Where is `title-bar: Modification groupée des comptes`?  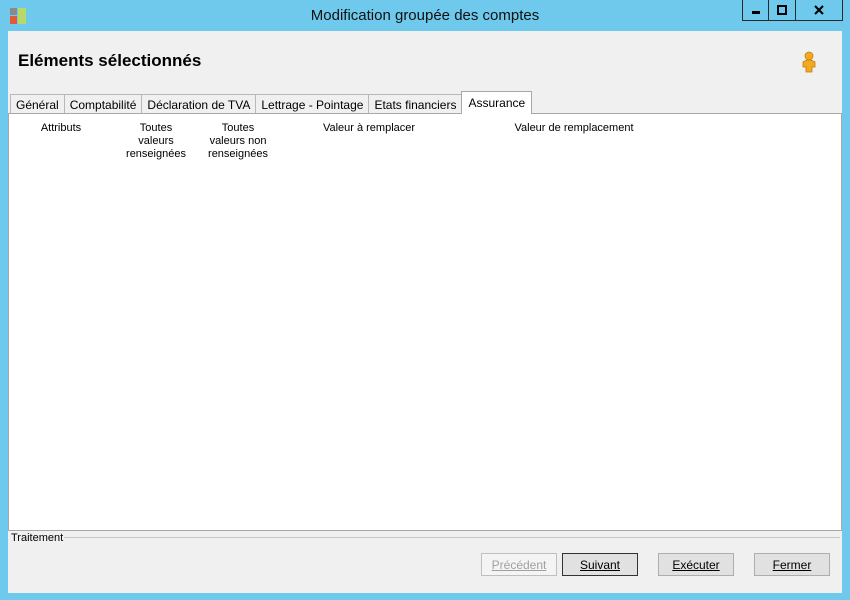 title-bar: Modification groupée des comptes is located at coordinates (425, 15).